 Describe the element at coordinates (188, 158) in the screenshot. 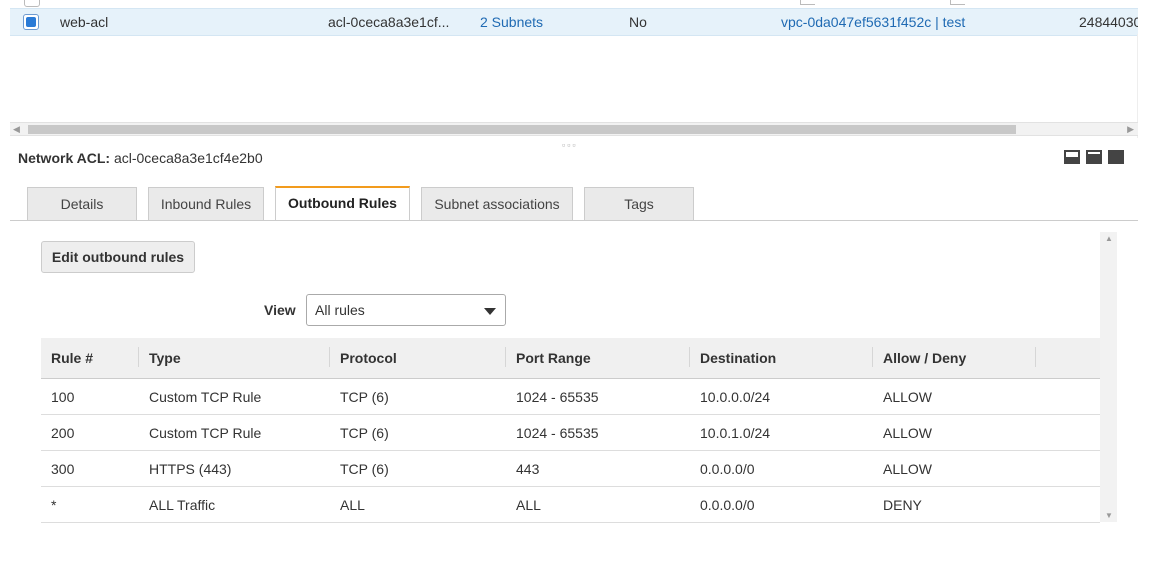

I see `detail-header-value: acl-0ceca8a3e1cf4e2b0` at that location.